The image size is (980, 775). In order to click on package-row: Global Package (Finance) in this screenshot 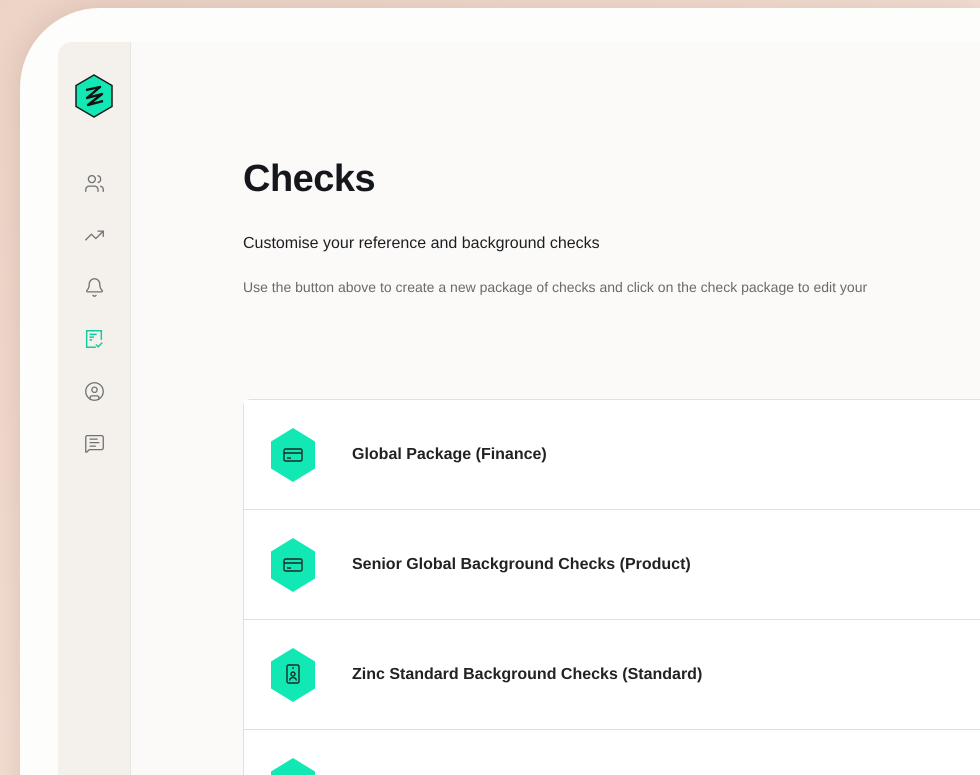, I will do `click(612, 455)`.